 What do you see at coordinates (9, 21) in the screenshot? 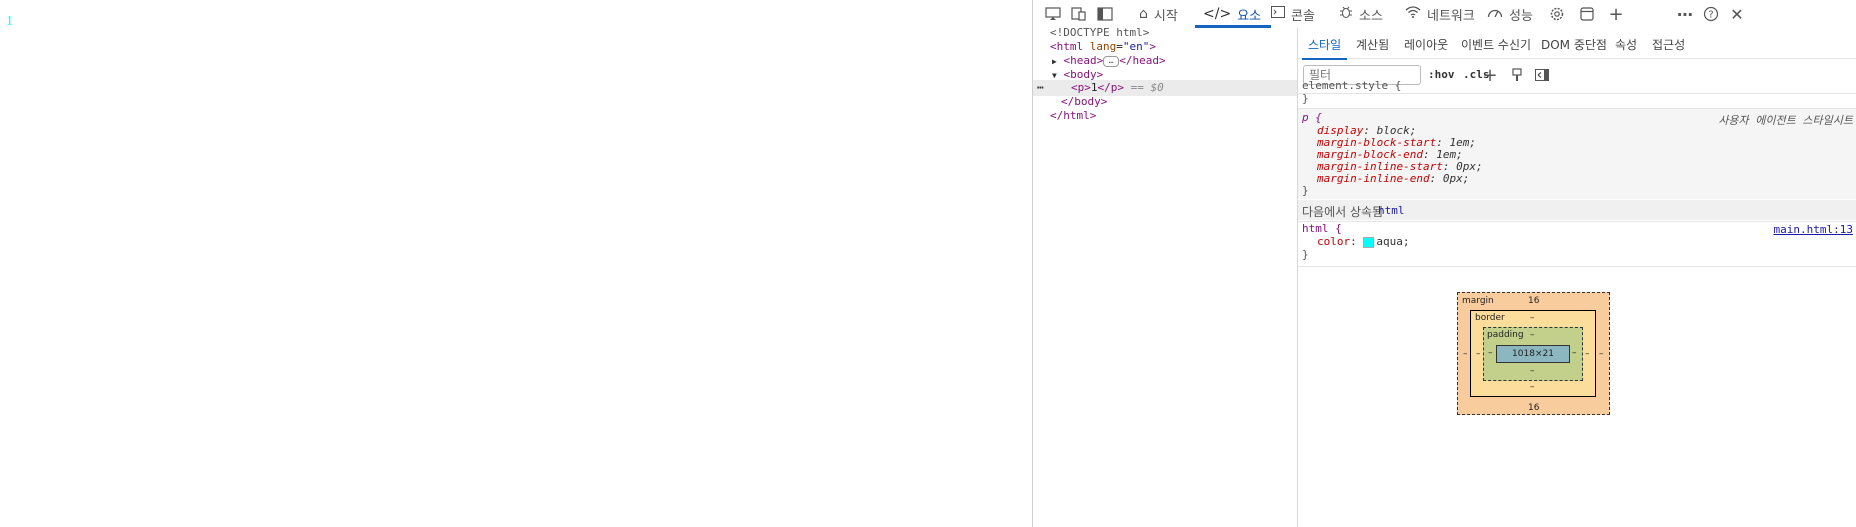
I see `paragraph-text: 1` at bounding box center [9, 21].